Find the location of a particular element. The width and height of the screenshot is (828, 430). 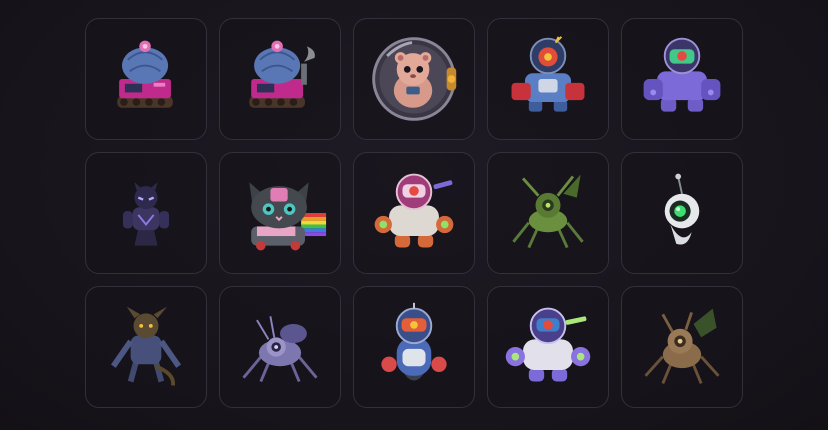

purple-panther-icon is located at coordinates (146, 214).